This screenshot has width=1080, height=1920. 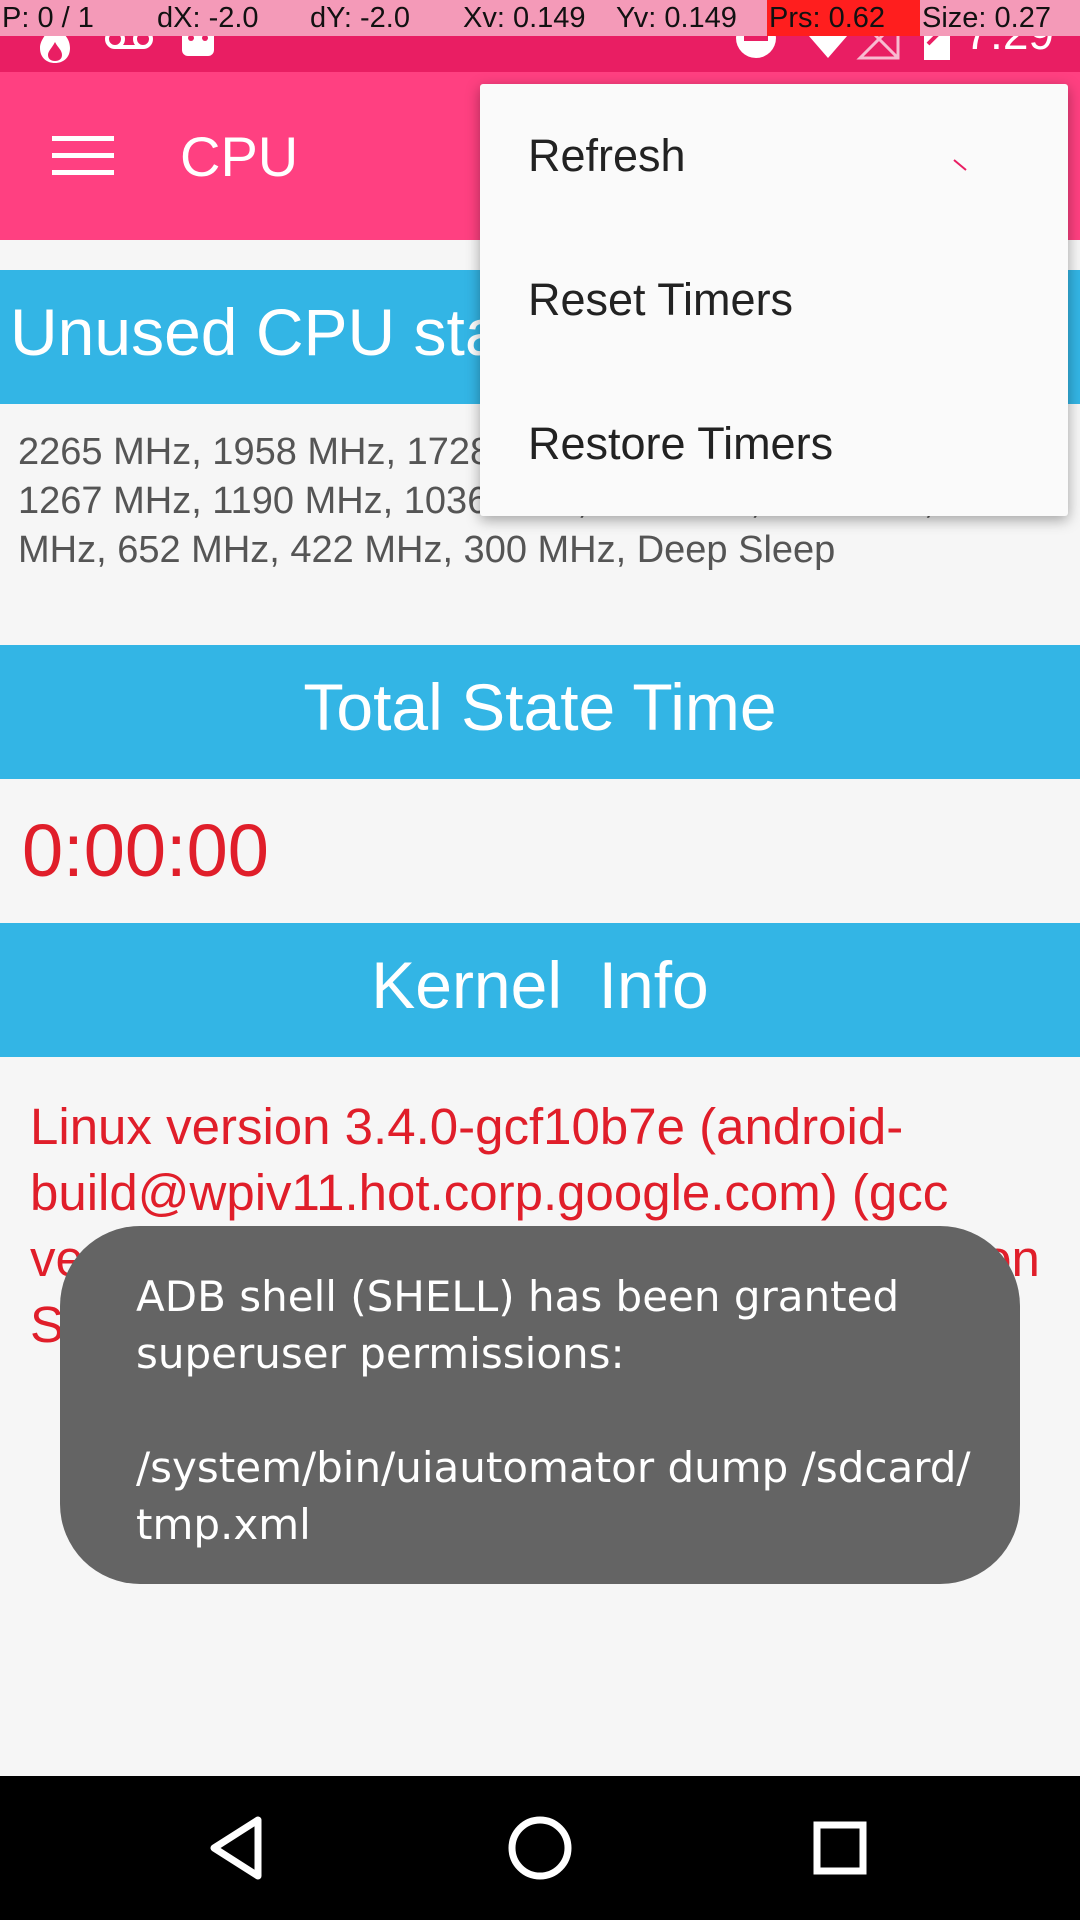 I want to click on menu-item-refresh: Refresh, so click(x=607, y=156).